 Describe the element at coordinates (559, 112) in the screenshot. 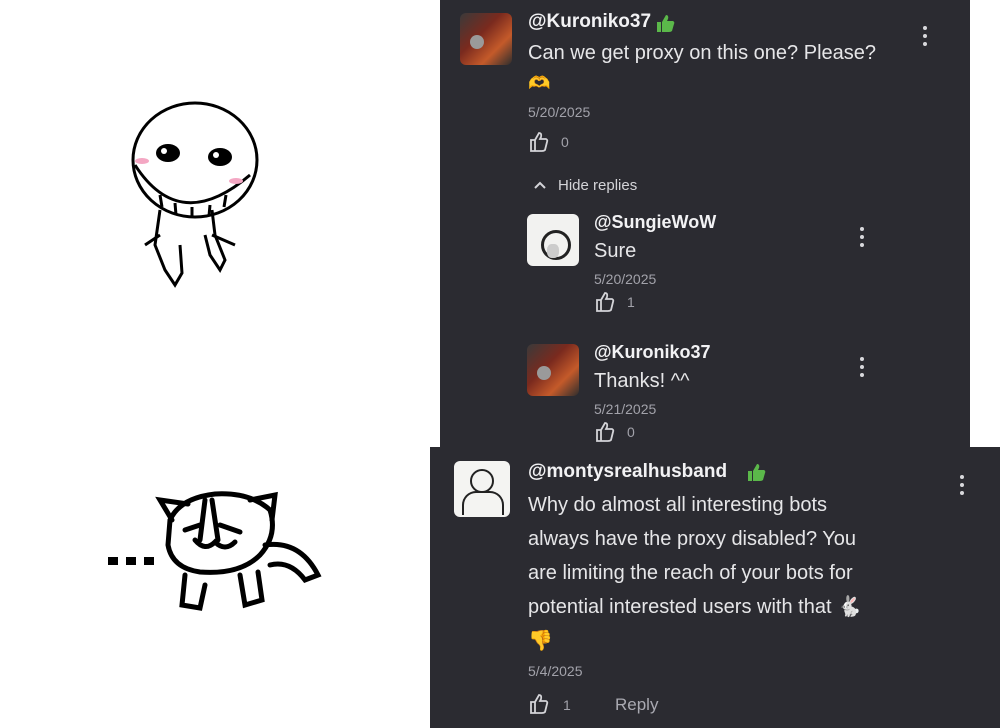

I see `comment-date: 5/20/2025` at that location.